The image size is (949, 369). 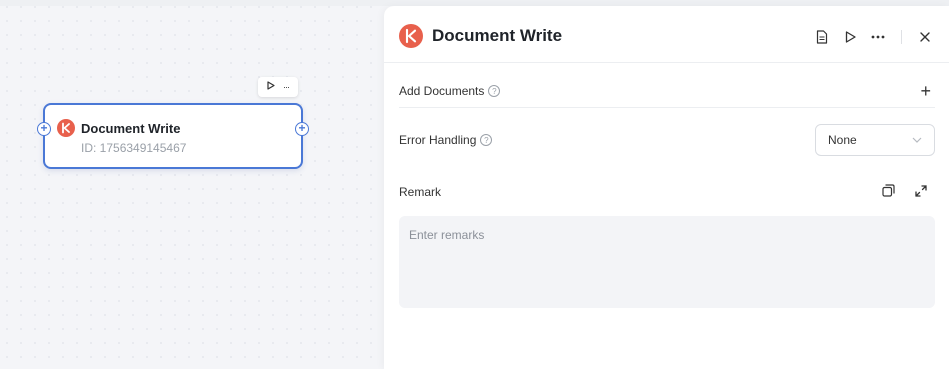 What do you see at coordinates (888, 193) in the screenshot?
I see `copy-icon` at bounding box center [888, 193].